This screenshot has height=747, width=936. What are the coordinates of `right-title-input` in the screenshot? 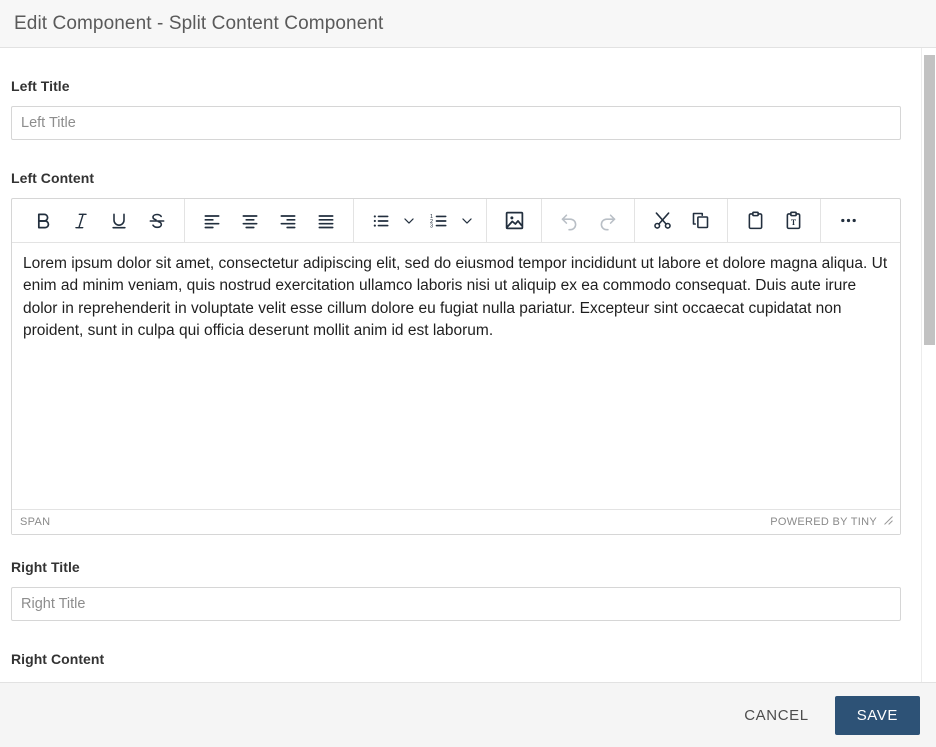 It's located at (456, 604).